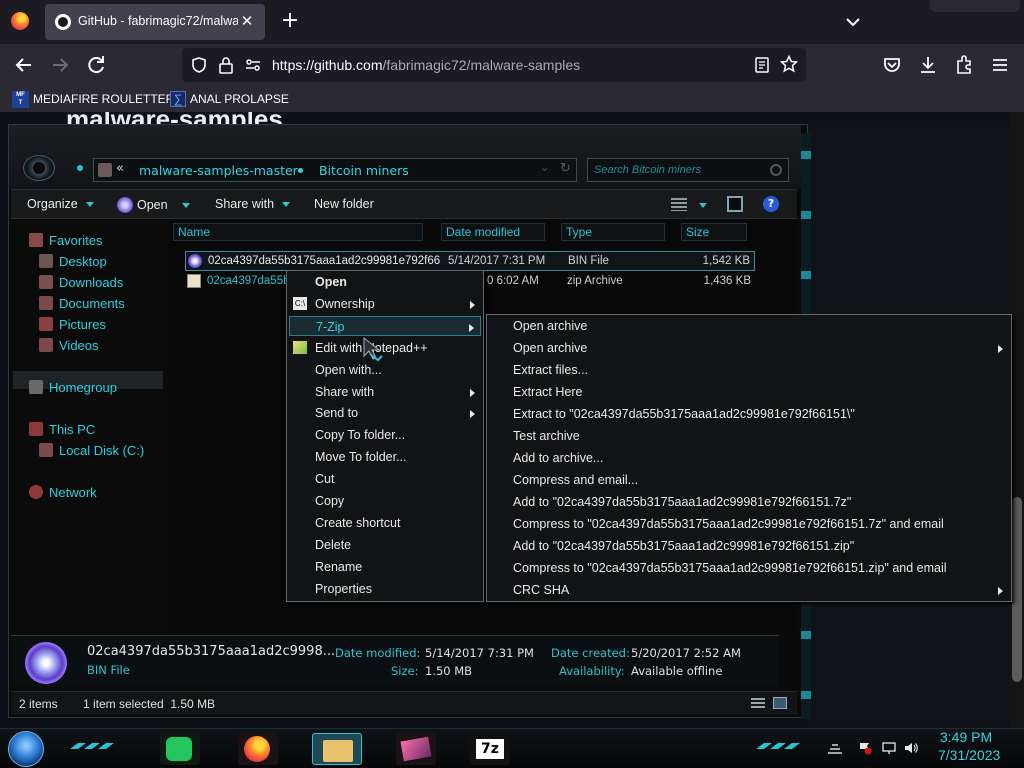 This screenshot has width=1024, height=768. I want to click on volume-icon, so click(911, 748).